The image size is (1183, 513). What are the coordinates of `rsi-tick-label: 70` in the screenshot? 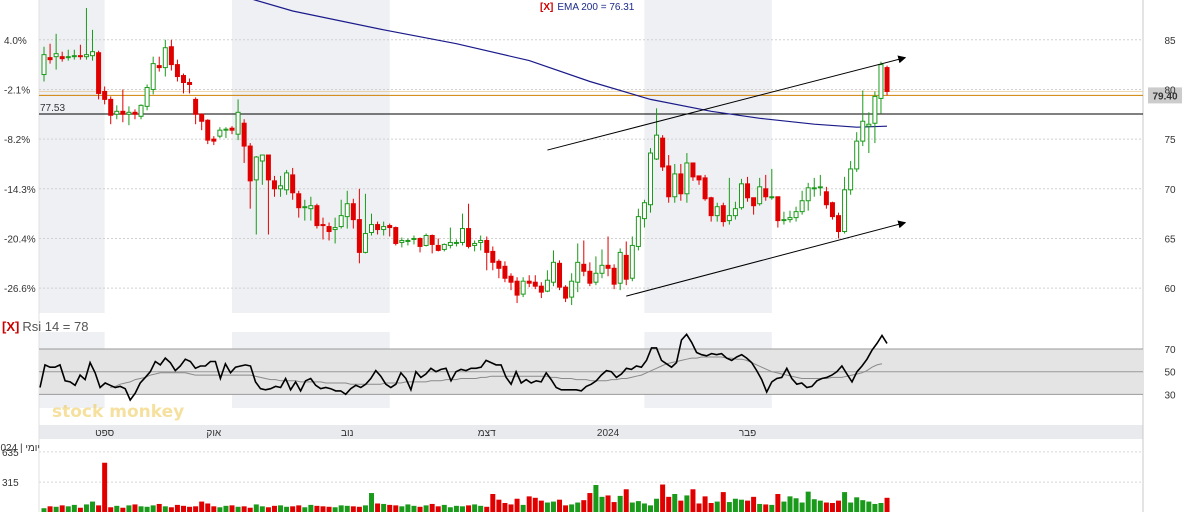 It's located at (1170, 350).